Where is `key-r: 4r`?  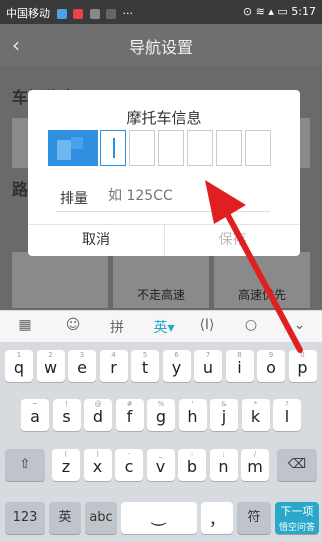
key-r: 4r is located at coordinates (113, 366).